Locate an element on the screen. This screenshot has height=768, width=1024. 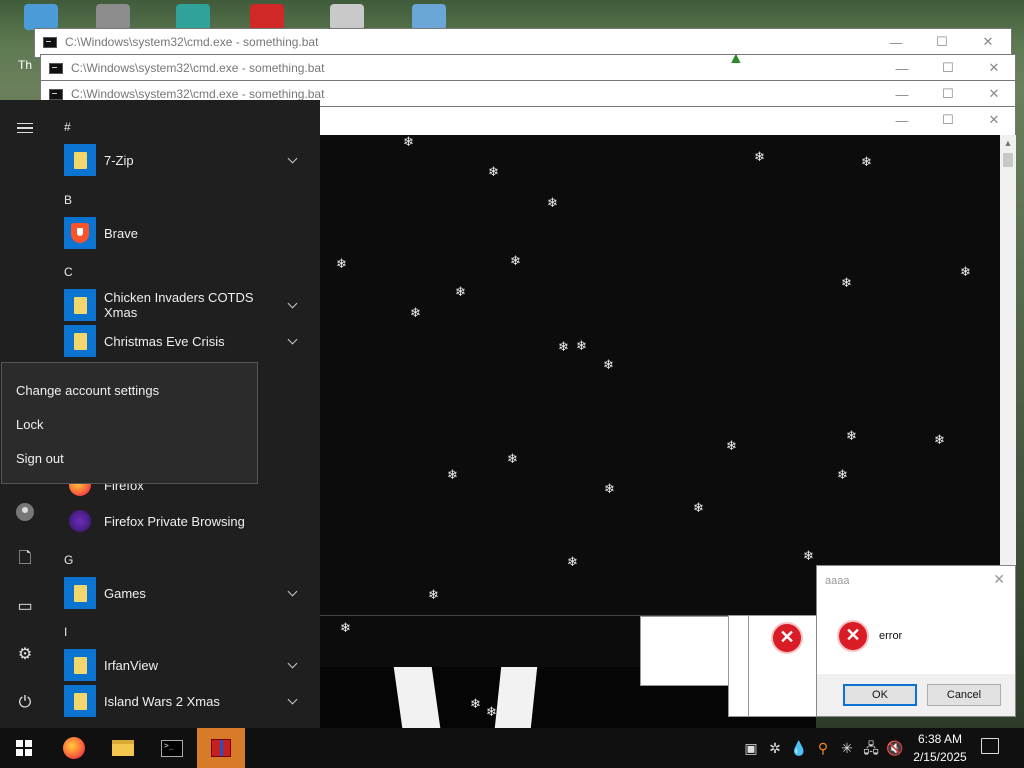
network-share-icon: ✲ is located at coordinates (775, 748).